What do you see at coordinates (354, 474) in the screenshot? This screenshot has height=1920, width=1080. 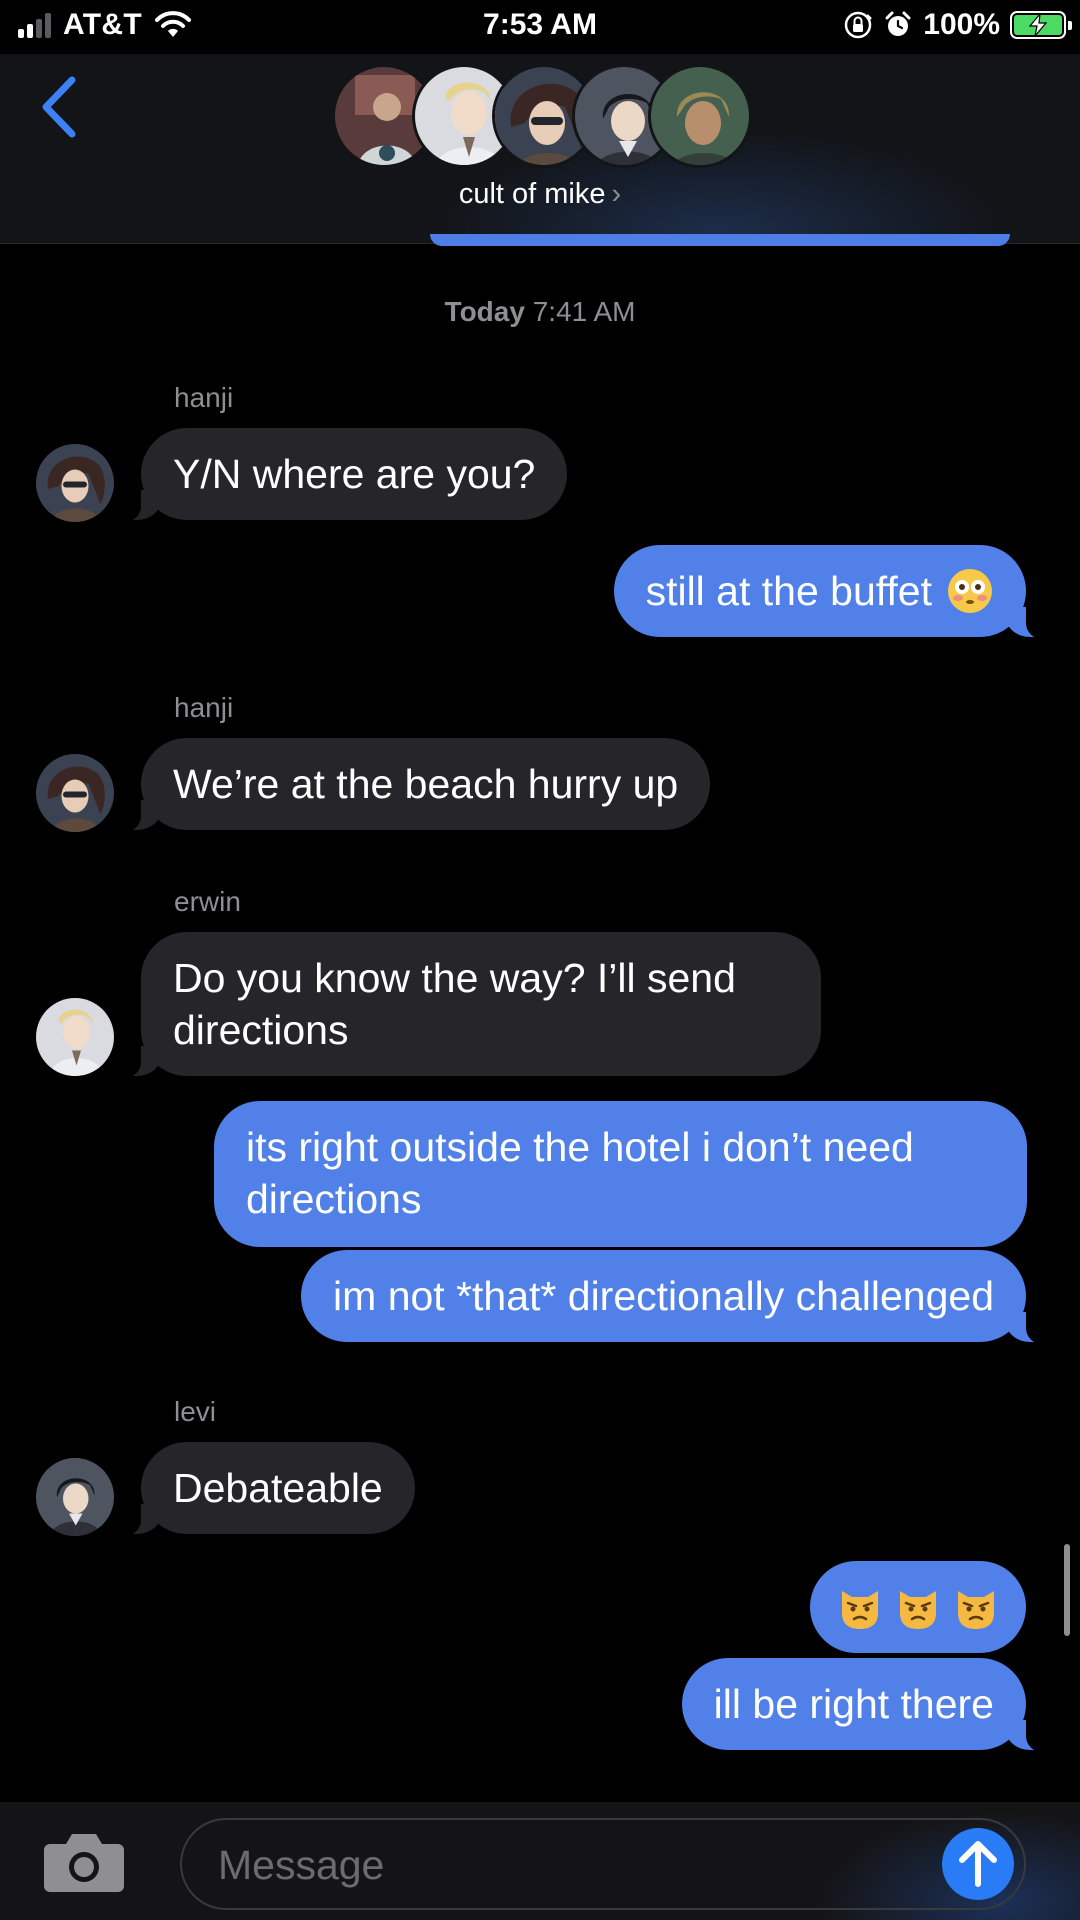 I see `message-text: Y/N where are you?` at bounding box center [354, 474].